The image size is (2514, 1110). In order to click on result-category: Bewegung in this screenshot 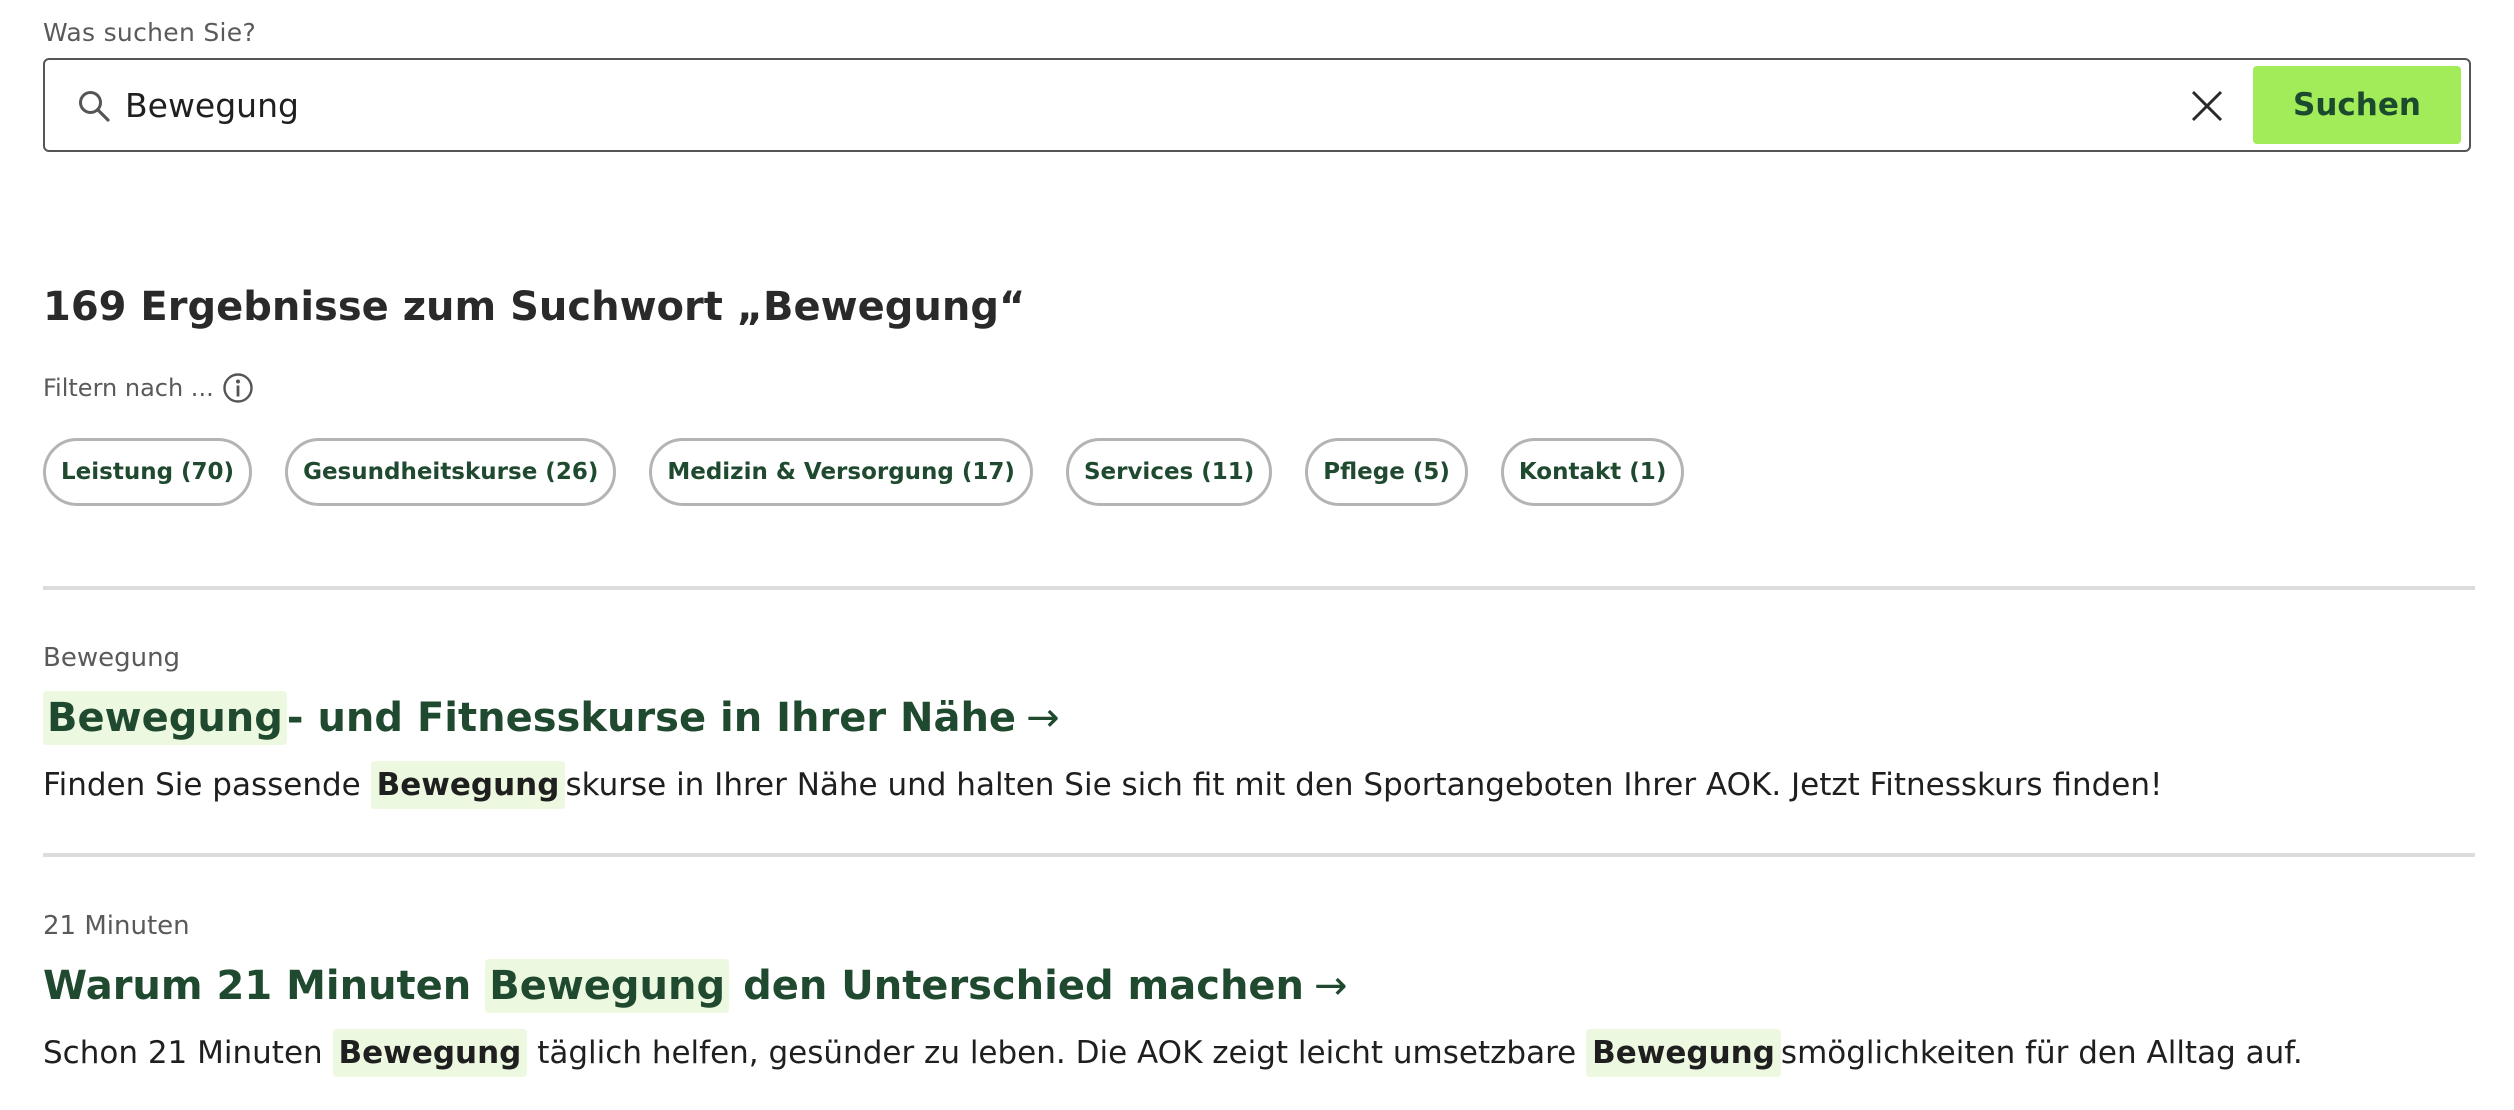, I will do `click(112, 658)`.